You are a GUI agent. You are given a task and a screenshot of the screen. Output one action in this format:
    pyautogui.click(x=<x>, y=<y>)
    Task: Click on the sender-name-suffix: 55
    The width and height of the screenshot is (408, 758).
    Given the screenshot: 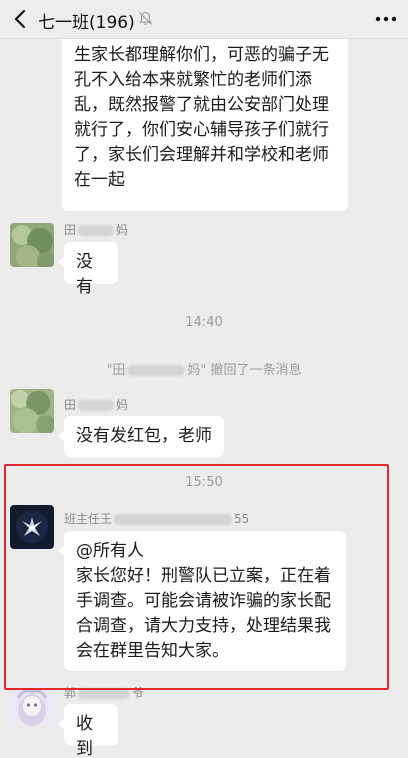 What is the action you would take?
    pyautogui.click(x=242, y=519)
    